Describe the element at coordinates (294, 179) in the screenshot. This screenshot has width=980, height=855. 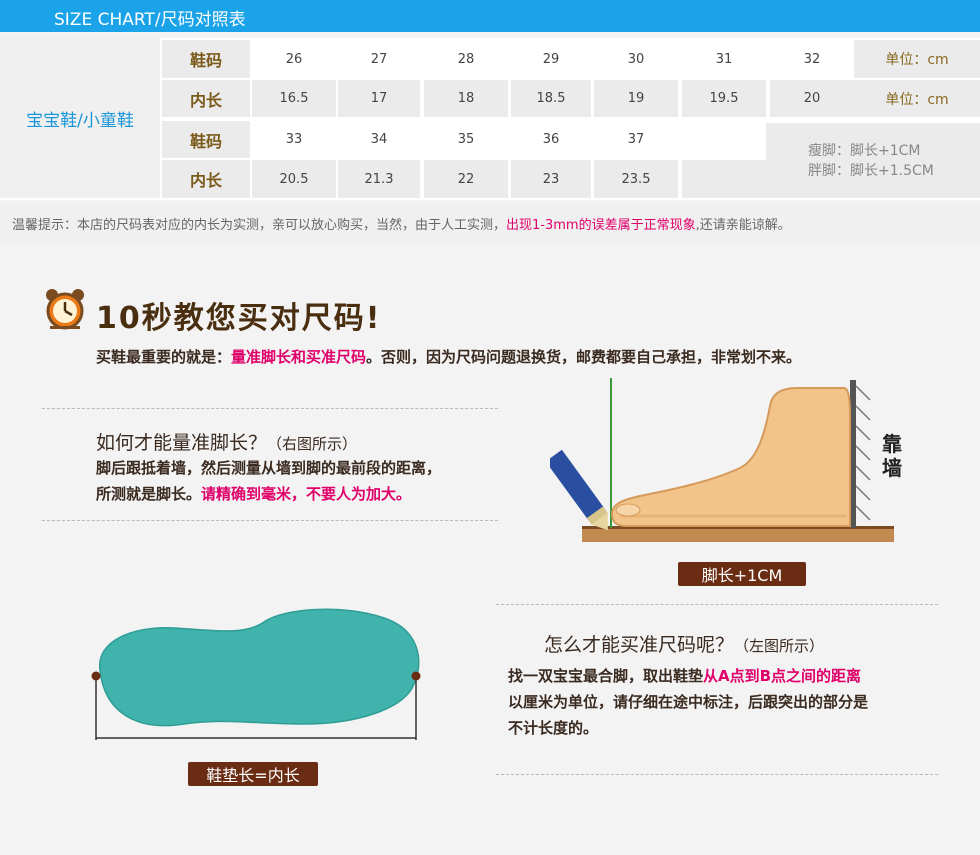
I see `length-cell: 20.5` at that location.